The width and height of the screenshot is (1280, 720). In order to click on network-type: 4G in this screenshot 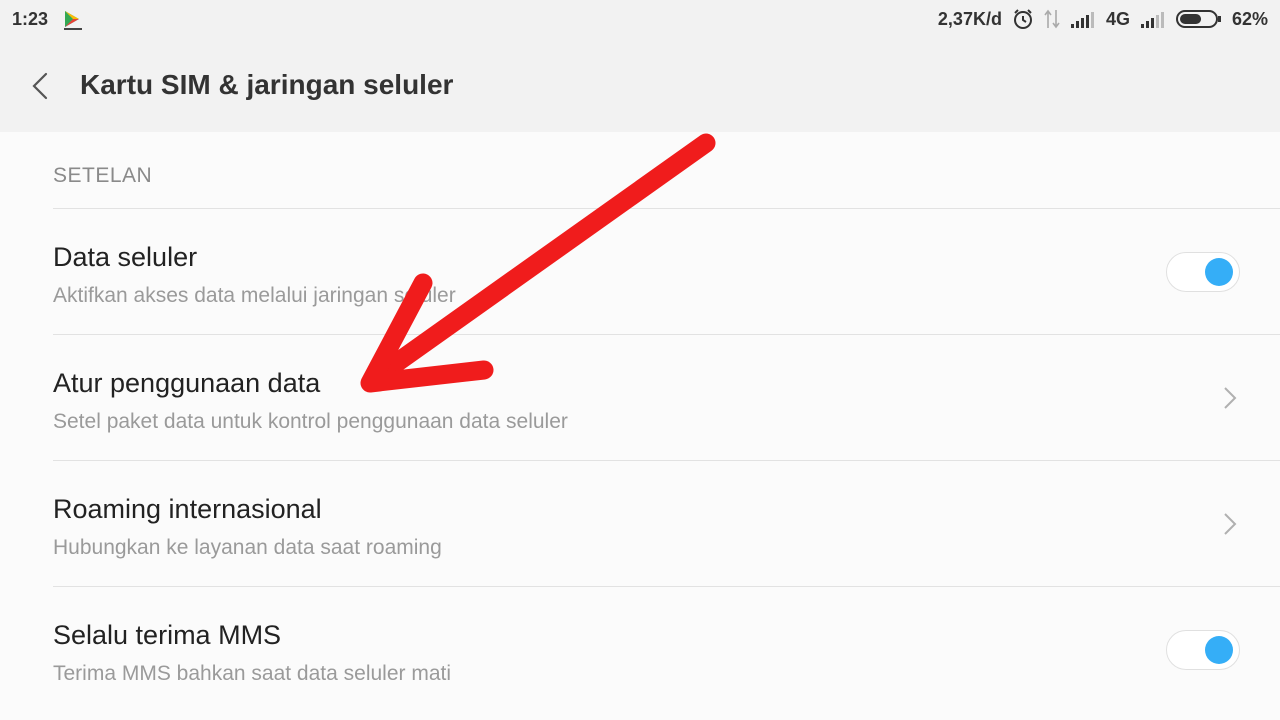, I will do `click(1117, 18)`.